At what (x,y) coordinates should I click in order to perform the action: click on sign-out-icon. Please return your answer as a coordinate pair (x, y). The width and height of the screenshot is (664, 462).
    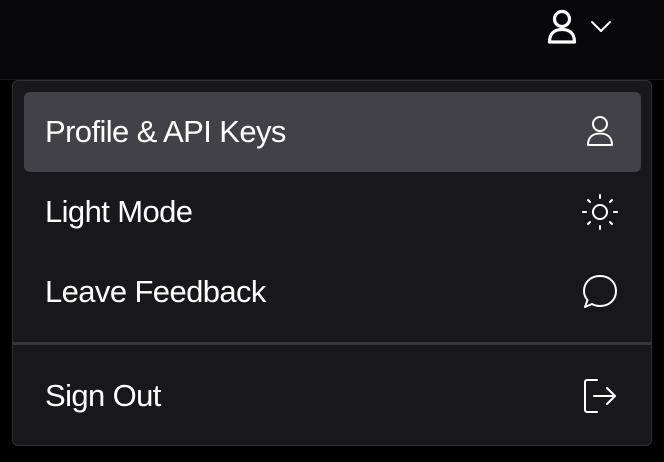
    Looking at the image, I should click on (600, 396).